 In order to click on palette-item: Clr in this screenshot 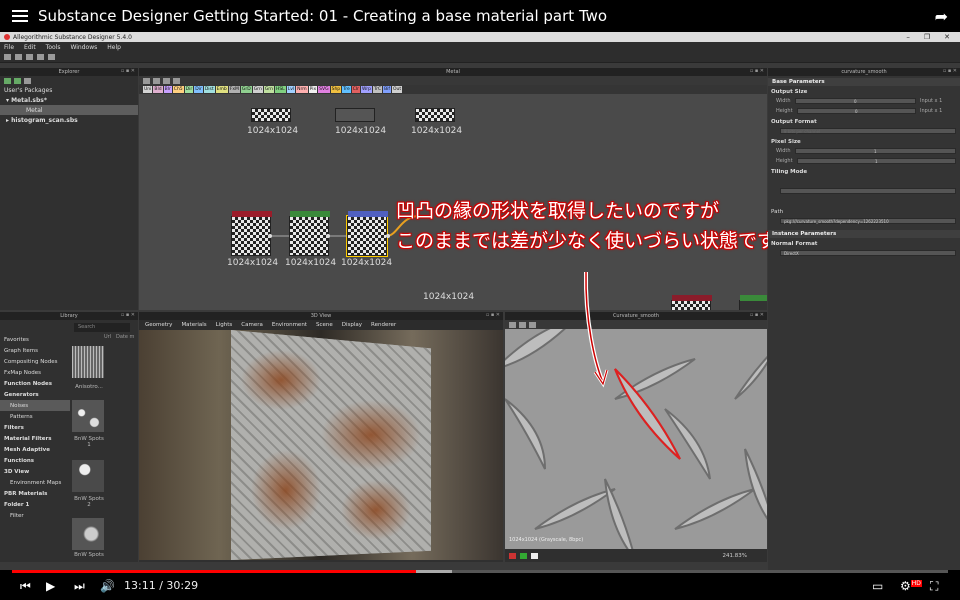, I will do `click(356, 89)`.